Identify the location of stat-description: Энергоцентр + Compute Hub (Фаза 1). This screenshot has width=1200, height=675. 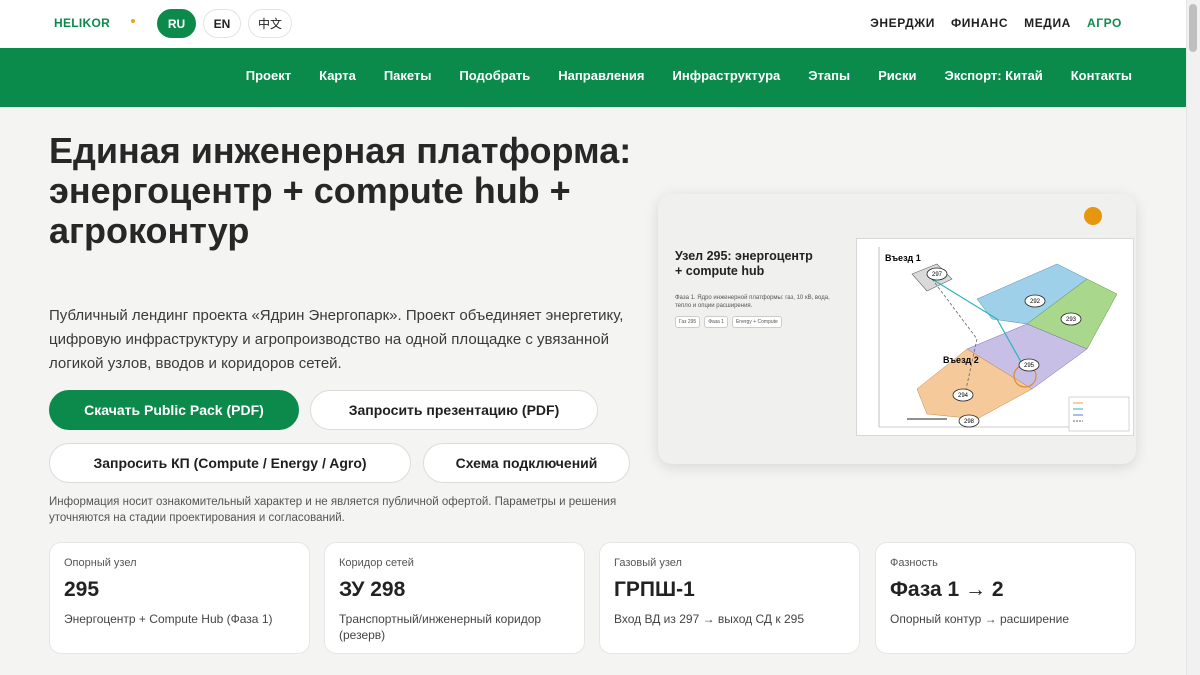
(168, 619).